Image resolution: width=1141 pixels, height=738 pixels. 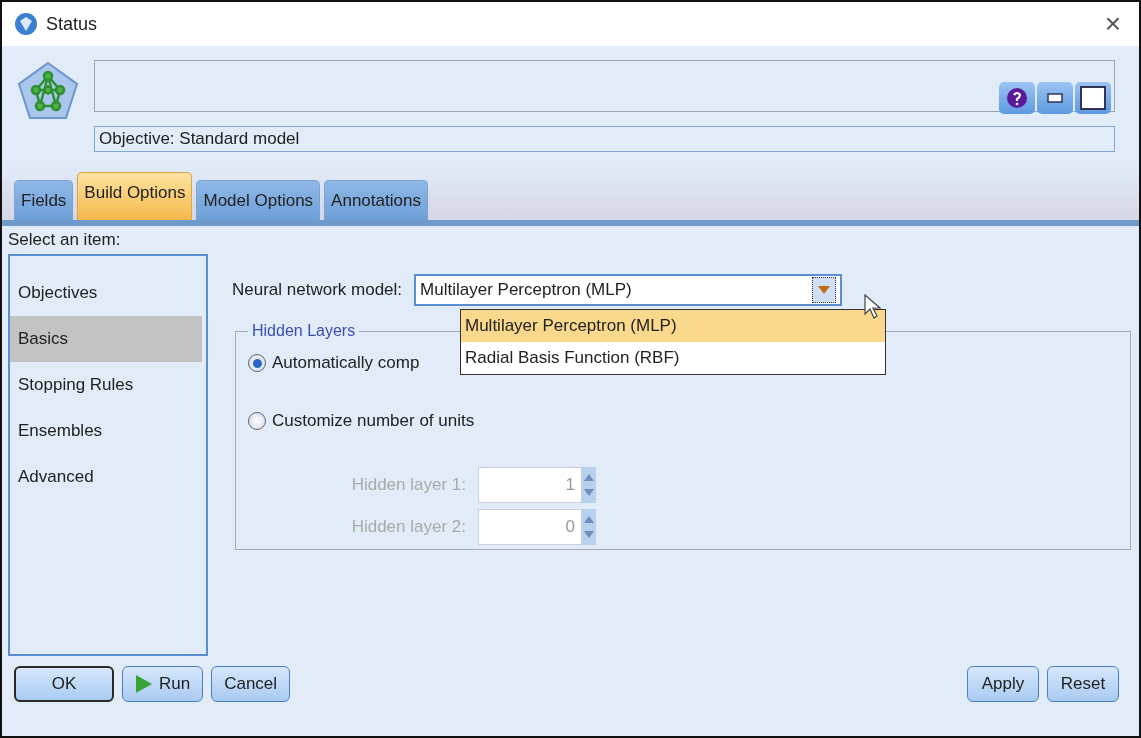 What do you see at coordinates (65, 240) in the screenshot?
I see `list-label: Select an item:` at bounding box center [65, 240].